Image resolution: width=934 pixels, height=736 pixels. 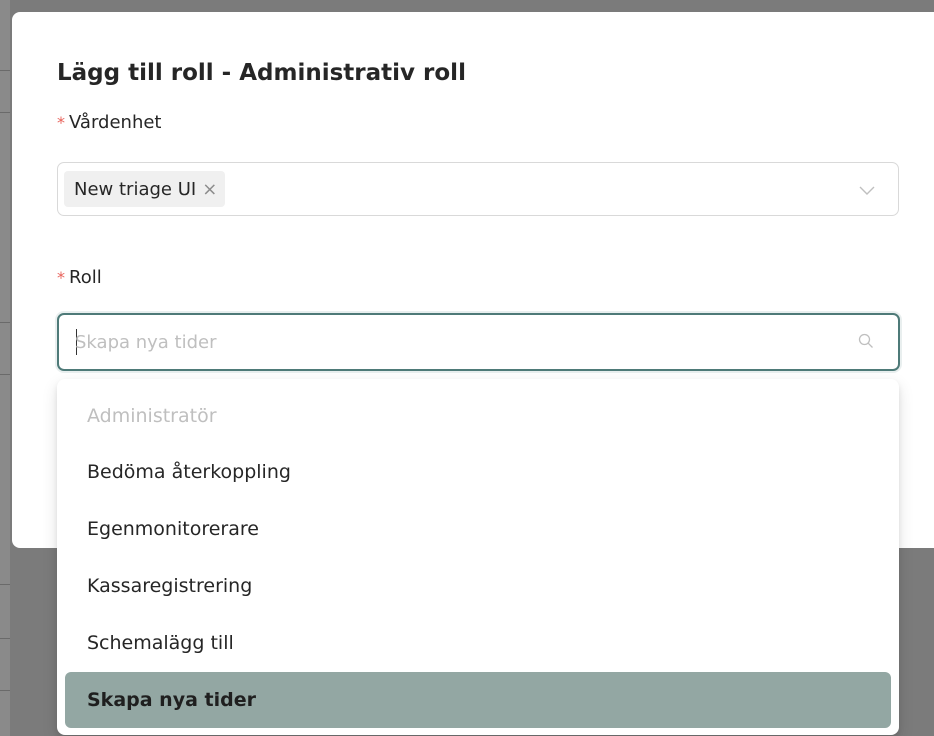 What do you see at coordinates (478, 529) in the screenshot?
I see `dropdown-option-self-monitorer: Egenmonitorerare` at bounding box center [478, 529].